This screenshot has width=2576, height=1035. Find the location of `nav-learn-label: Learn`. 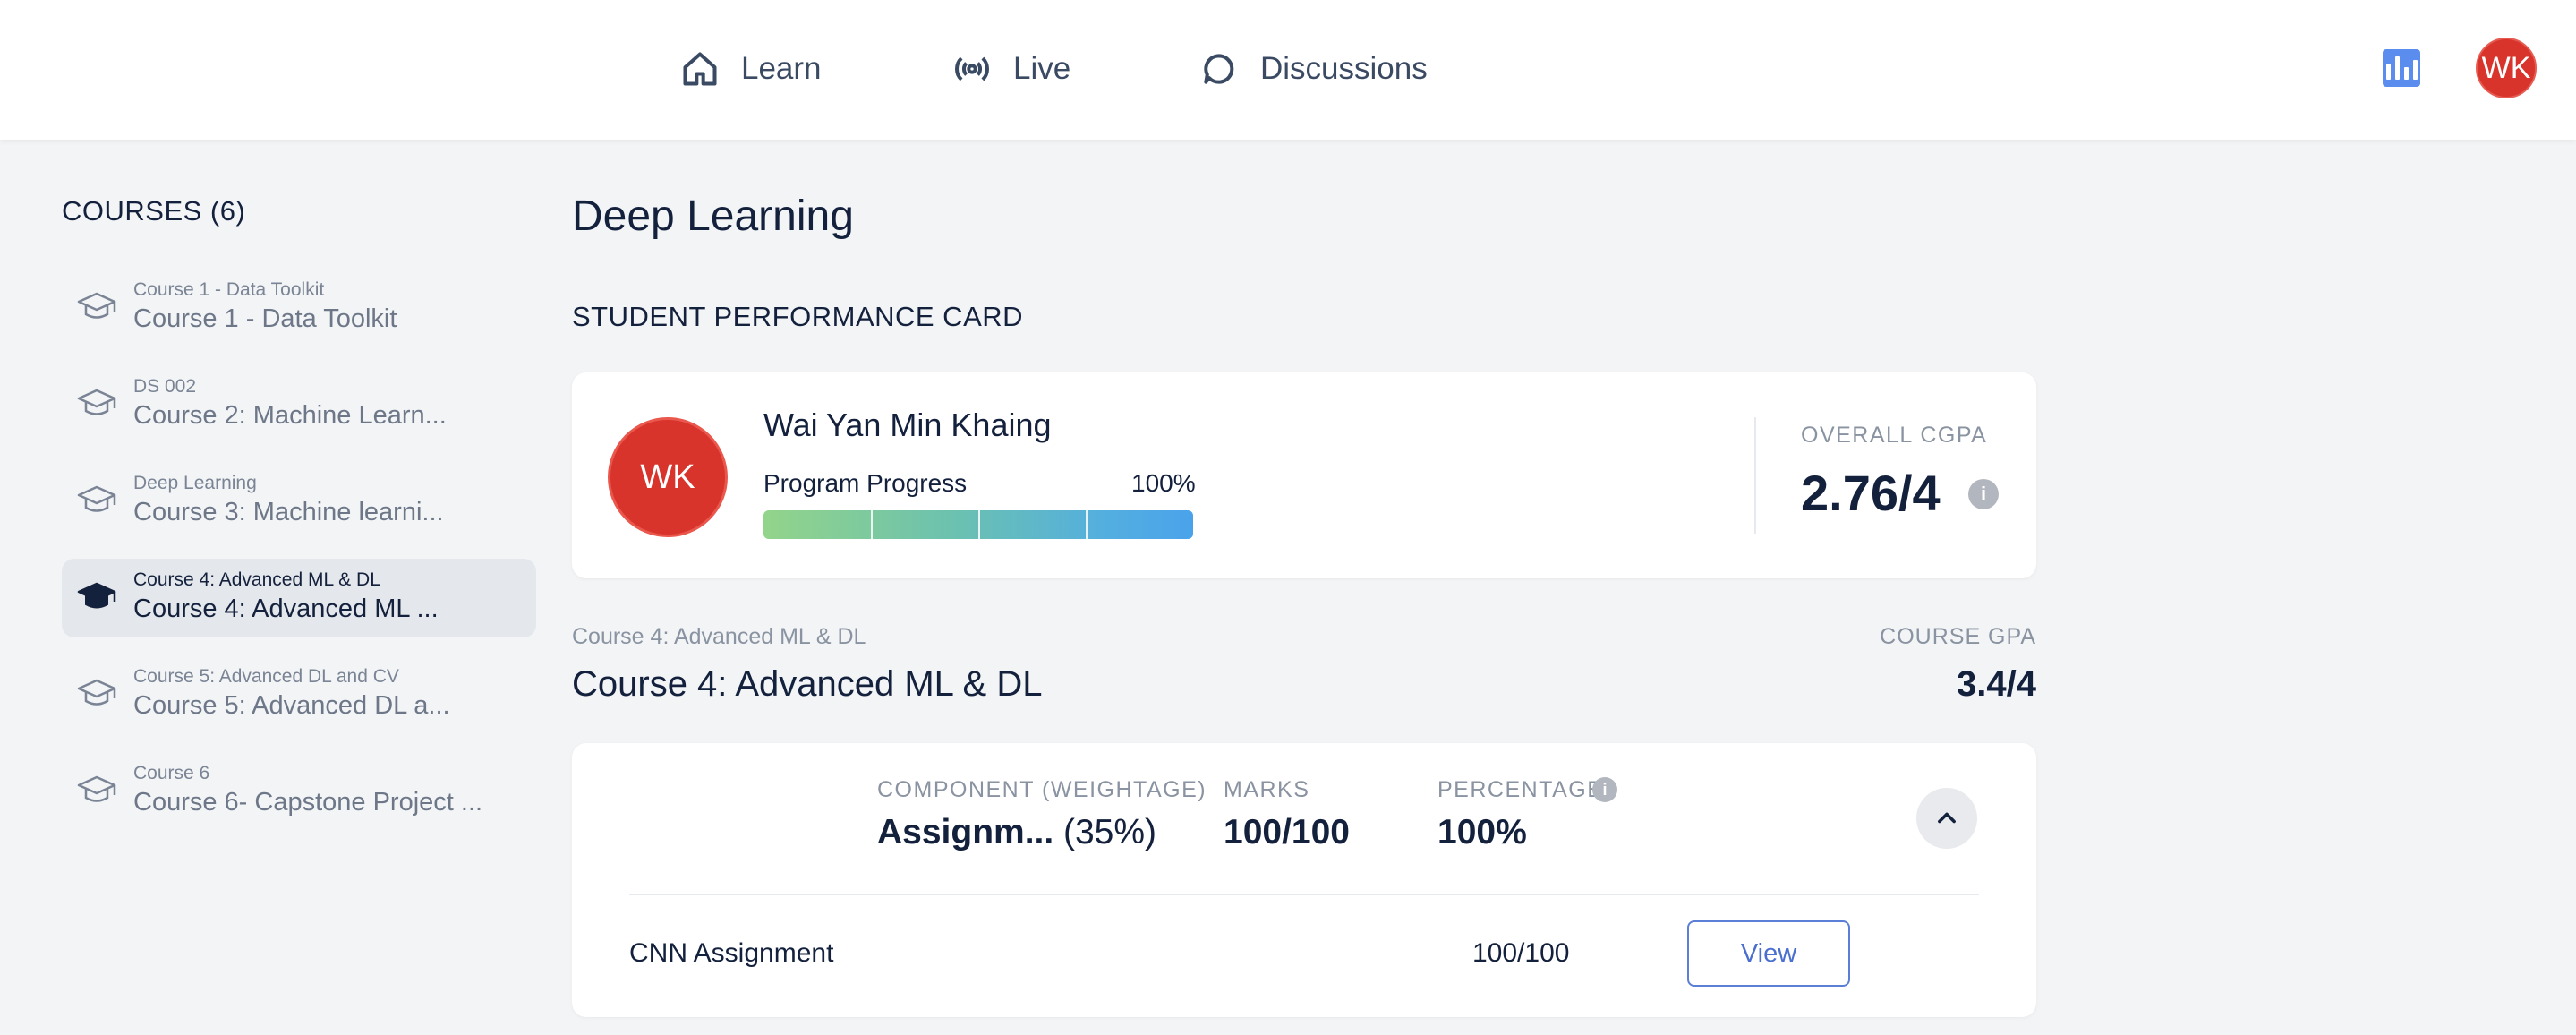

nav-learn-label: Learn is located at coordinates (781, 68).